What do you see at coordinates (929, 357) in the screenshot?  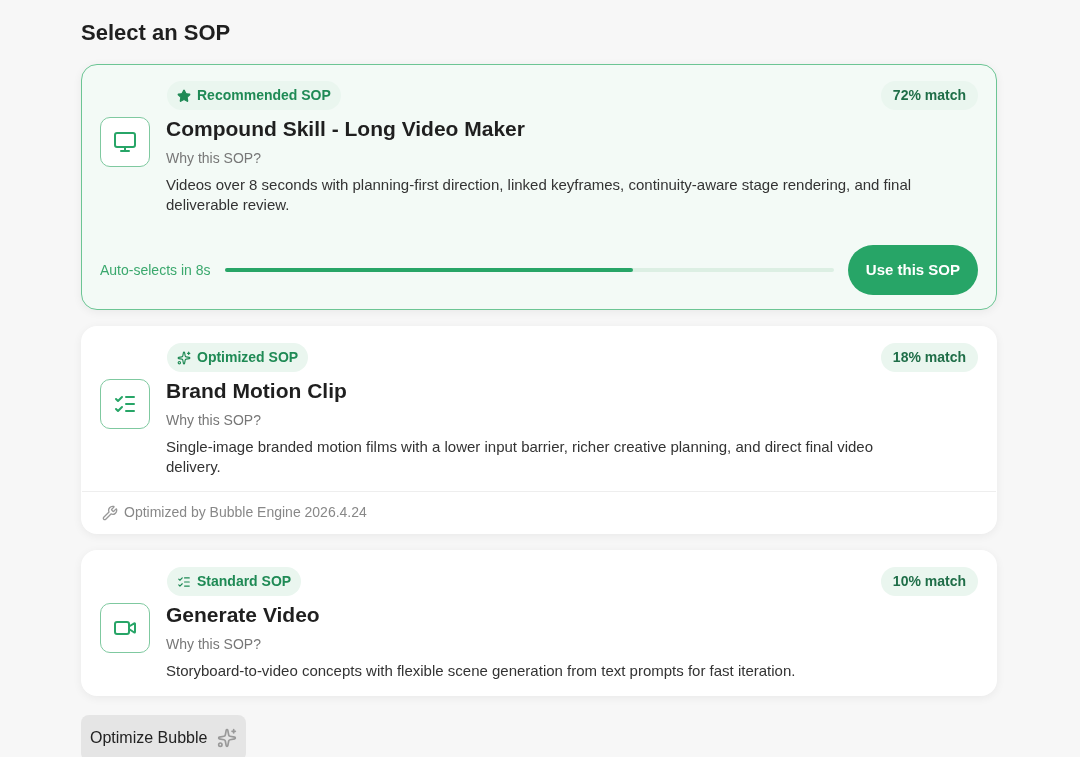 I see `match-badge: 18% match` at bounding box center [929, 357].